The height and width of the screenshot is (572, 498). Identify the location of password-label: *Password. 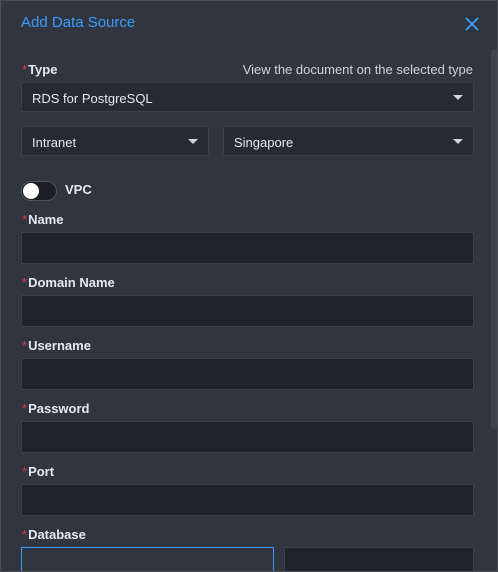
(56, 408).